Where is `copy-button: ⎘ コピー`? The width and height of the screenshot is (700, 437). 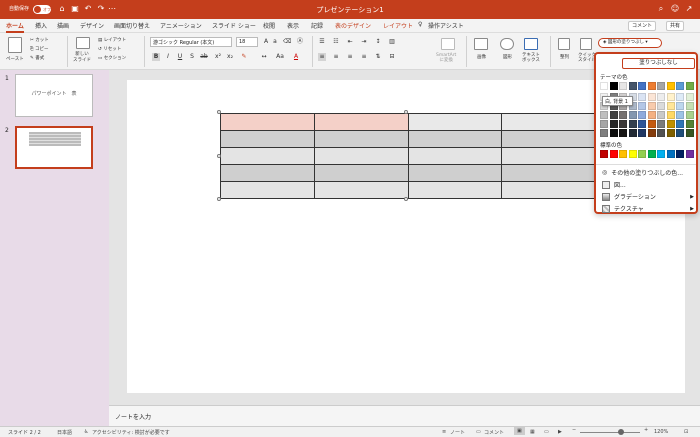
copy-button: ⎘ コピー is located at coordinates (39, 49).